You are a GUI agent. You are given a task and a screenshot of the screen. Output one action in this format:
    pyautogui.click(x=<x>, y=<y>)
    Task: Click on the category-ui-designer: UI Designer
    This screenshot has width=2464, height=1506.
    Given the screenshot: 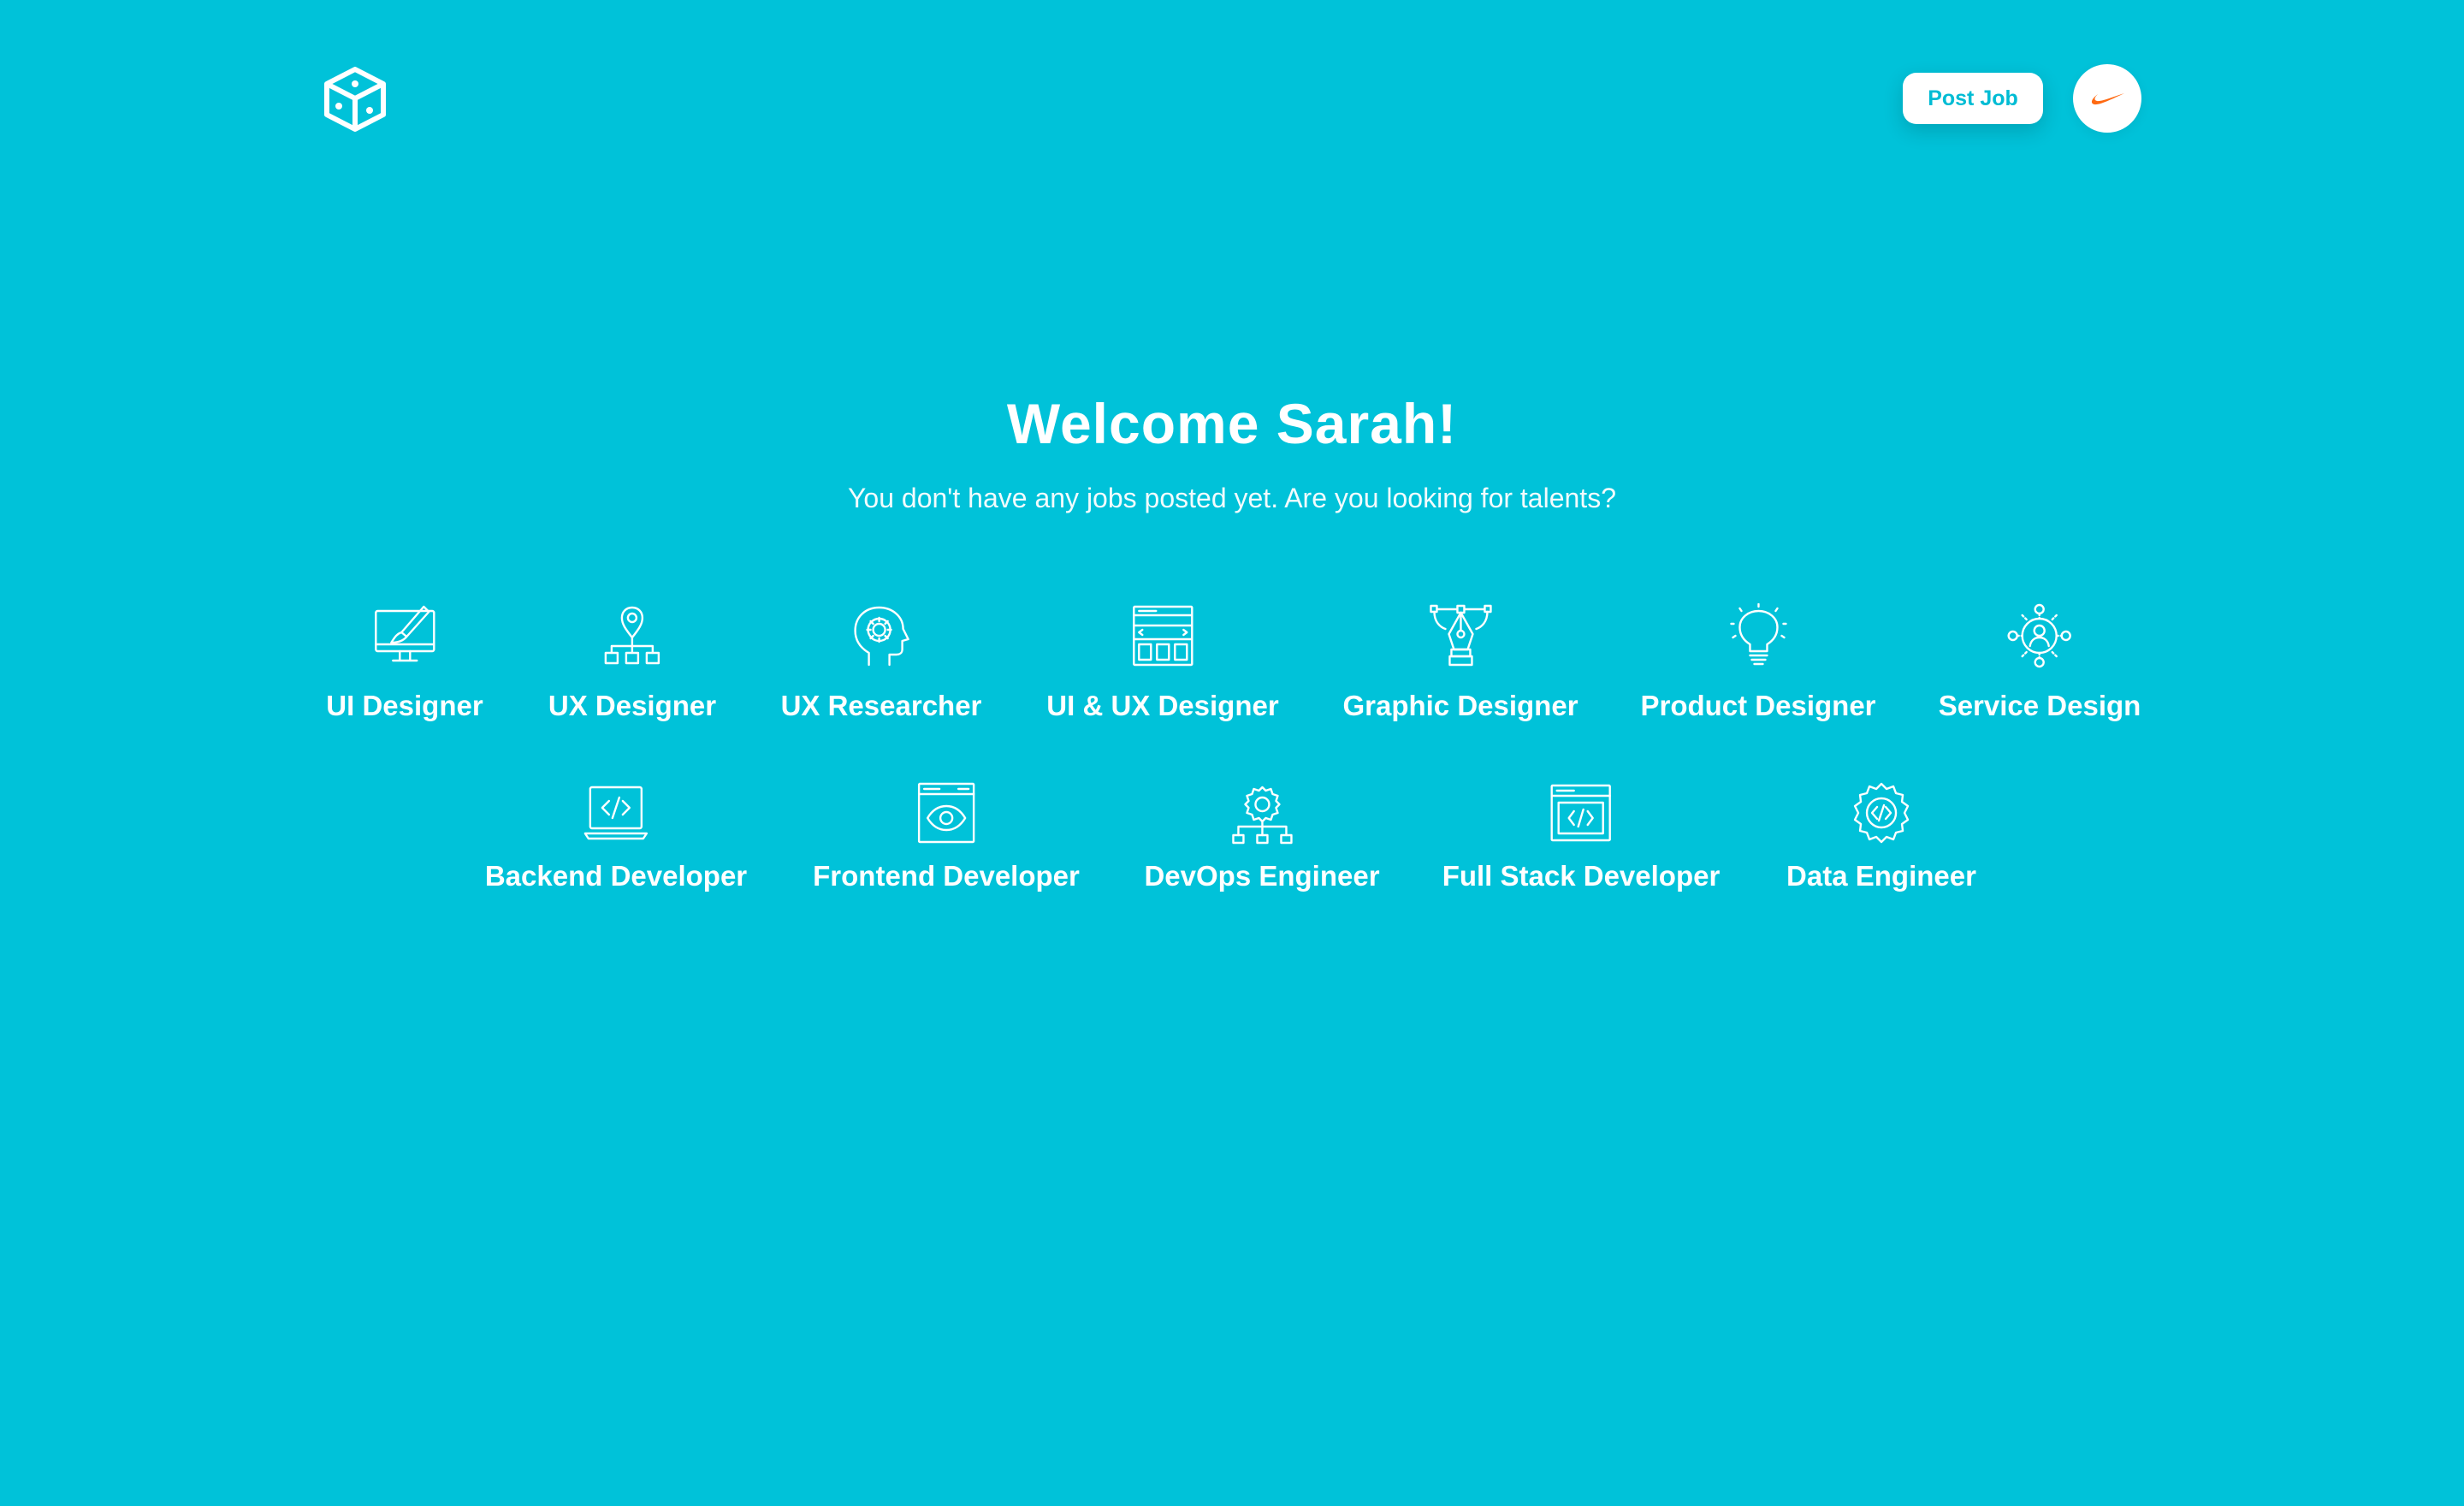 What is the action you would take?
    pyautogui.click(x=404, y=664)
    